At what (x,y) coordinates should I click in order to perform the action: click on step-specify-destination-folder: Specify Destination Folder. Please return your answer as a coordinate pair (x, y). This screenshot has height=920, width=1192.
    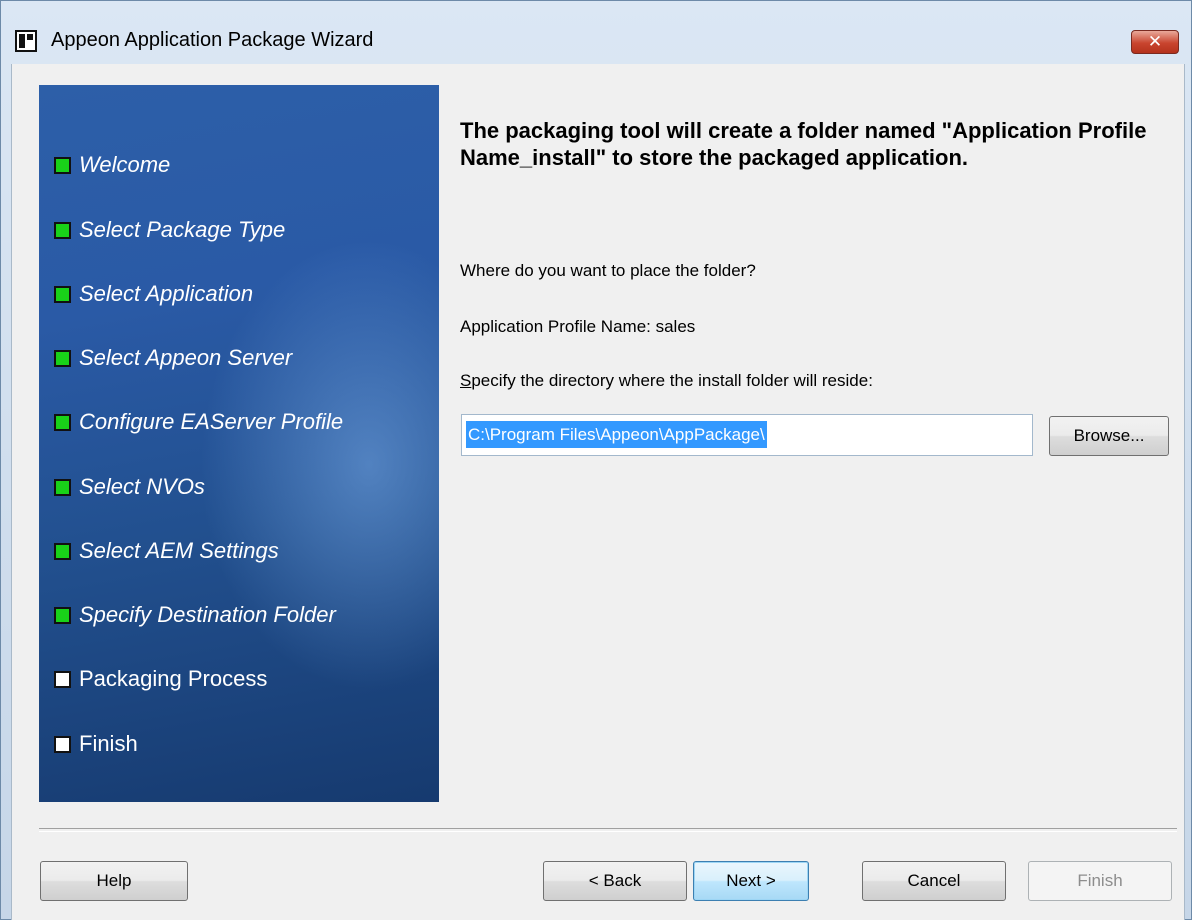
    Looking at the image, I should click on (195, 615).